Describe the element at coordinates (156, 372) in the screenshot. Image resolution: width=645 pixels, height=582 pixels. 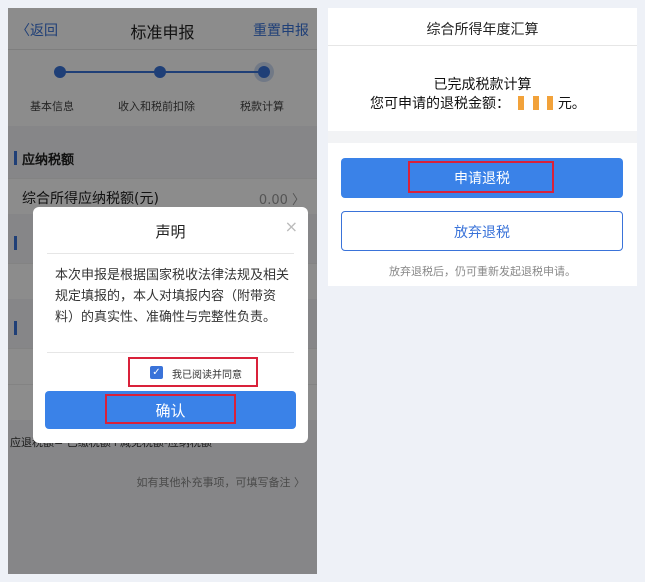
I see `checkbox-checked-icon: ✓` at that location.